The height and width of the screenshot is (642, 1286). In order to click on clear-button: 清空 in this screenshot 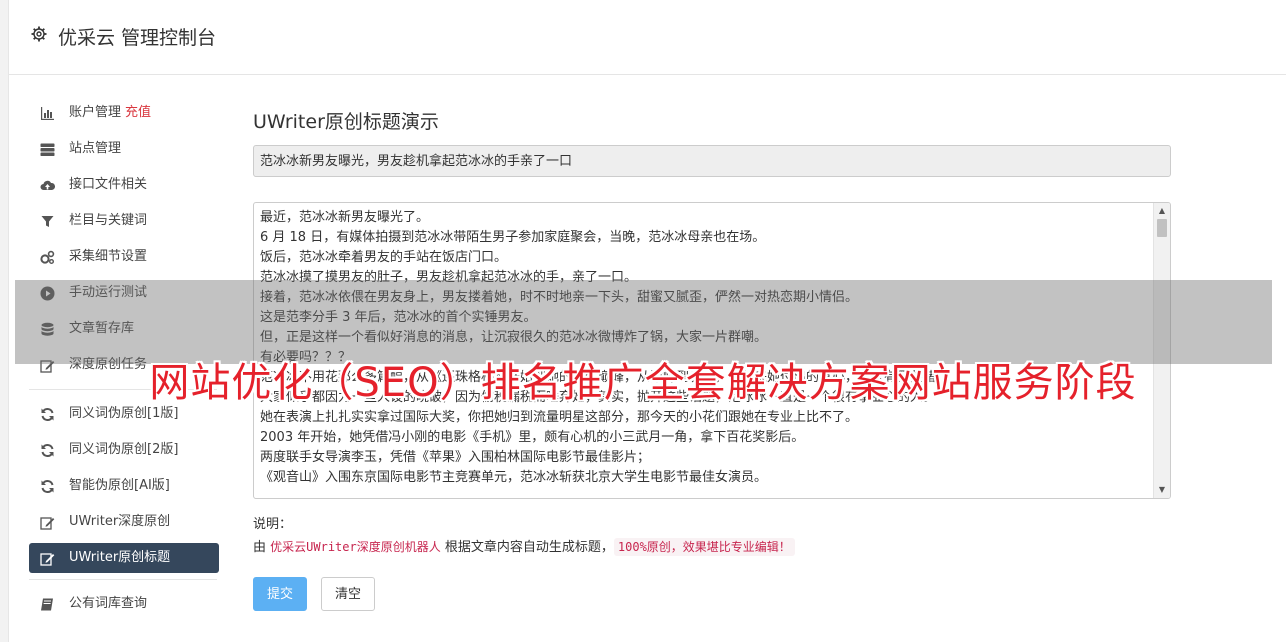, I will do `click(348, 594)`.